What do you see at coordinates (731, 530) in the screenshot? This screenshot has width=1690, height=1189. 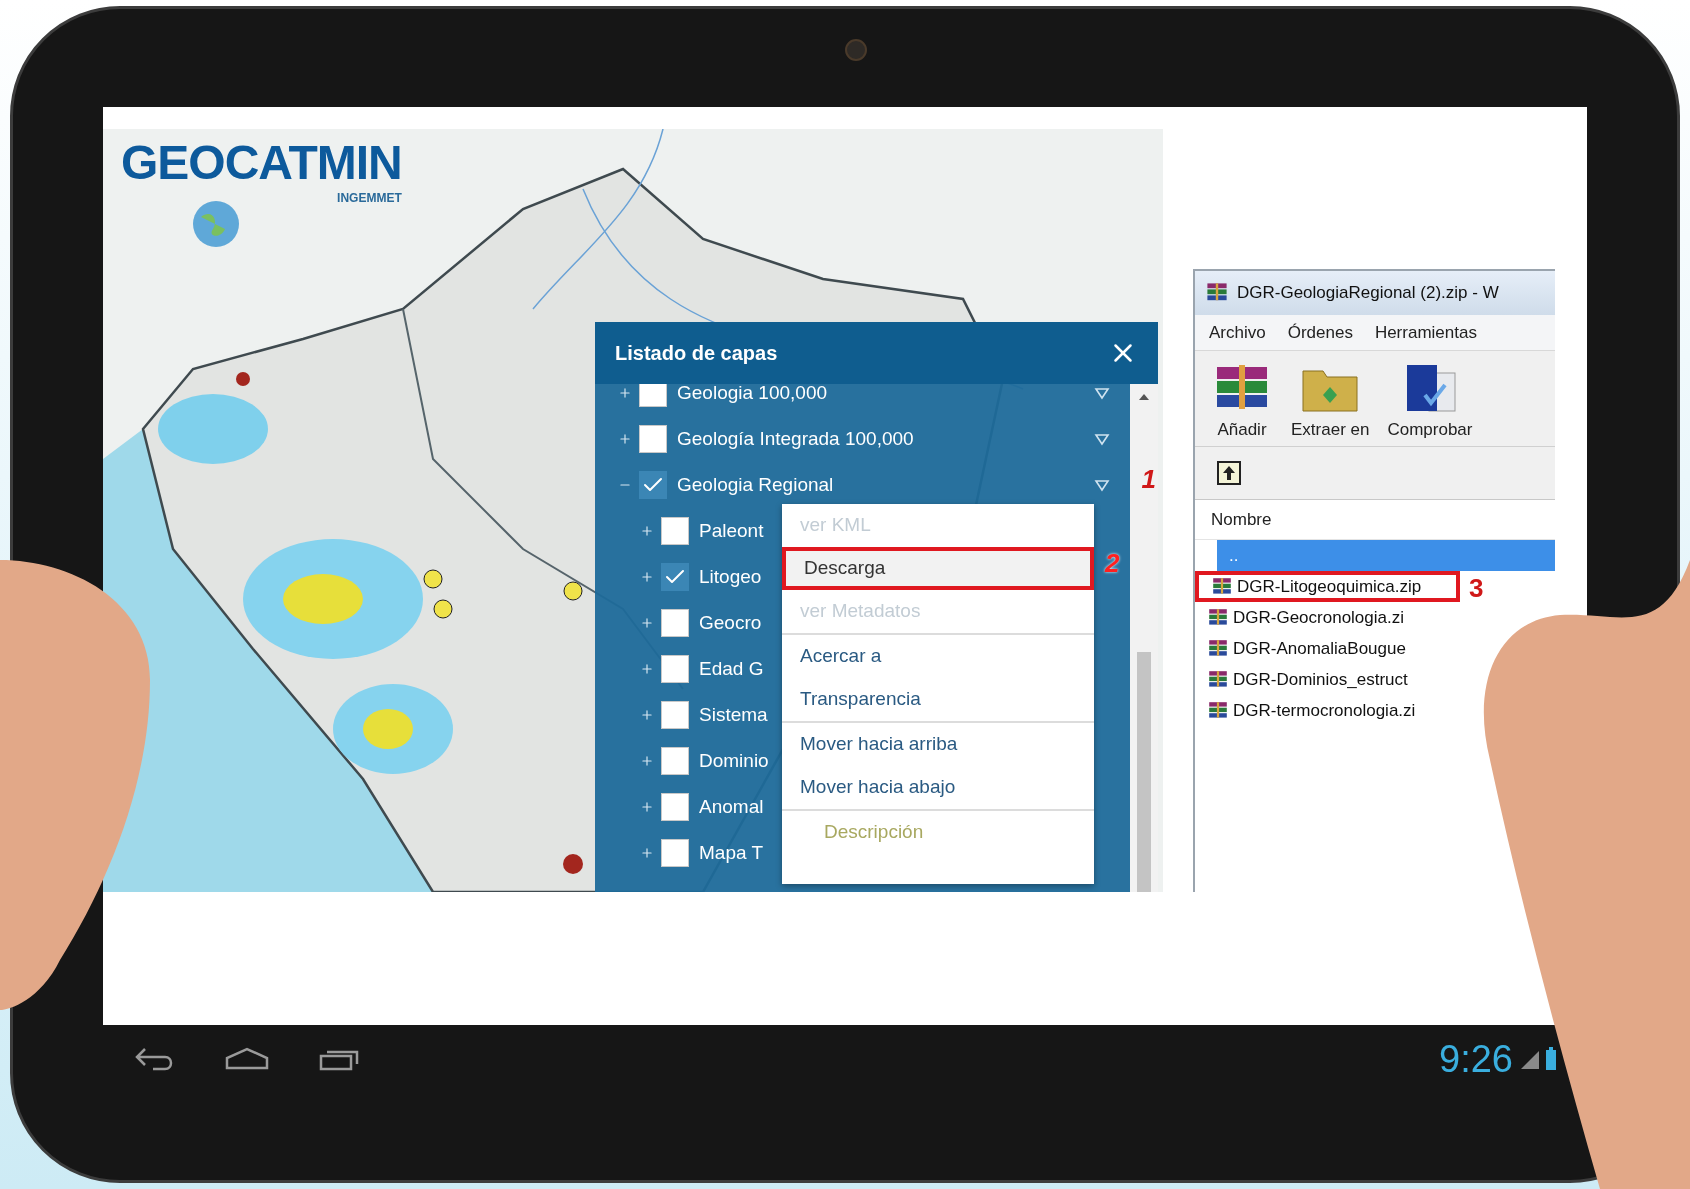 I see `layer-label: Paleont` at bounding box center [731, 530].